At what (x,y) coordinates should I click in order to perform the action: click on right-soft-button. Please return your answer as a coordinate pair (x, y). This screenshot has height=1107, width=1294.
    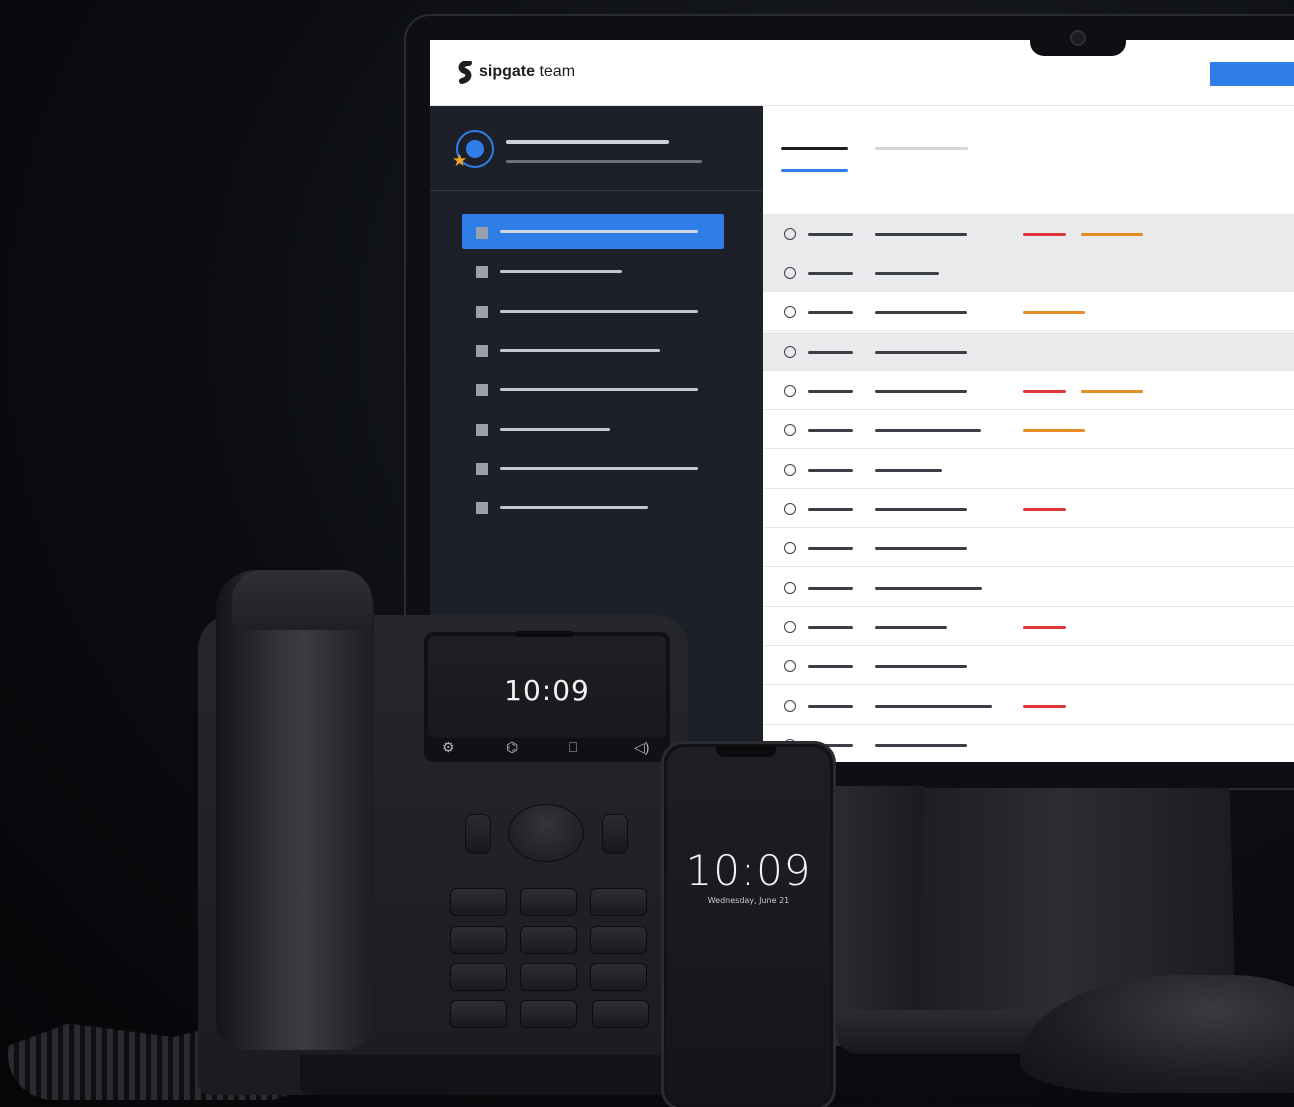
    Looking at the image, I should click on (615, 834).